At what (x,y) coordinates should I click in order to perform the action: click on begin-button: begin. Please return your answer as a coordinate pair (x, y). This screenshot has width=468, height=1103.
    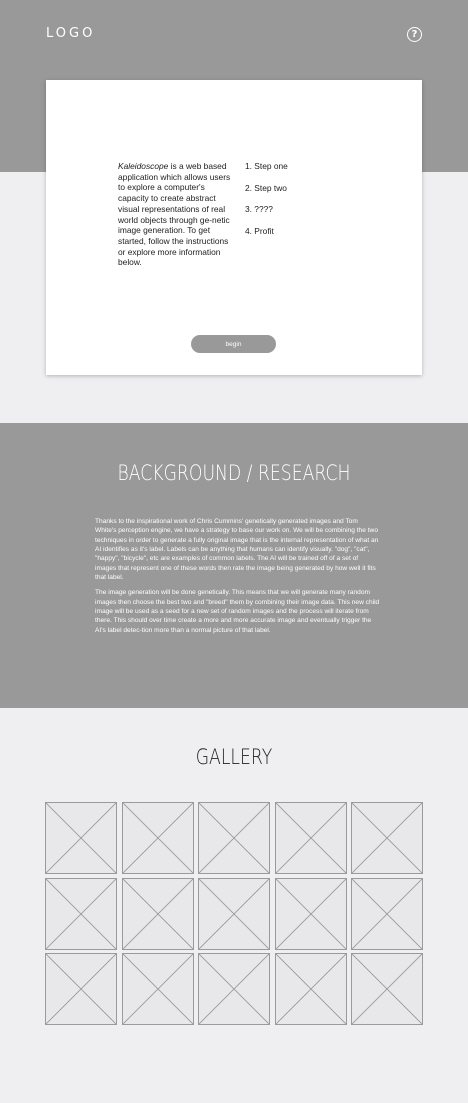
    Looking at the image, I should click on (233, 344).